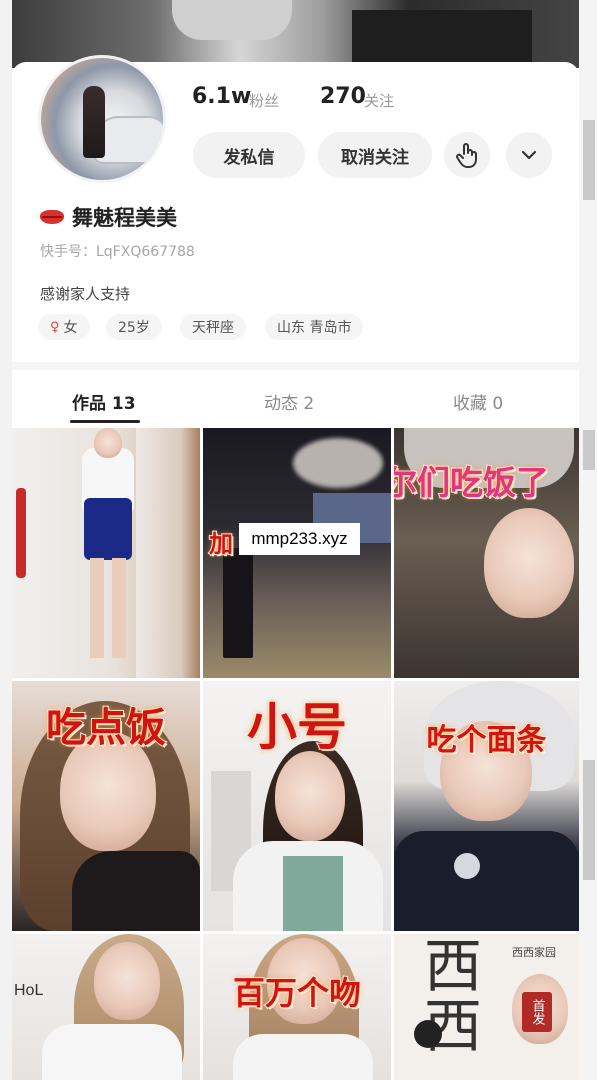 The image size is (597, 1080). What do you see at coordinates (486, 1007) in the screenshot?
I see `video-thumbnail-9: 西西 西西家园 首发` at bounding box center [486, 1007].